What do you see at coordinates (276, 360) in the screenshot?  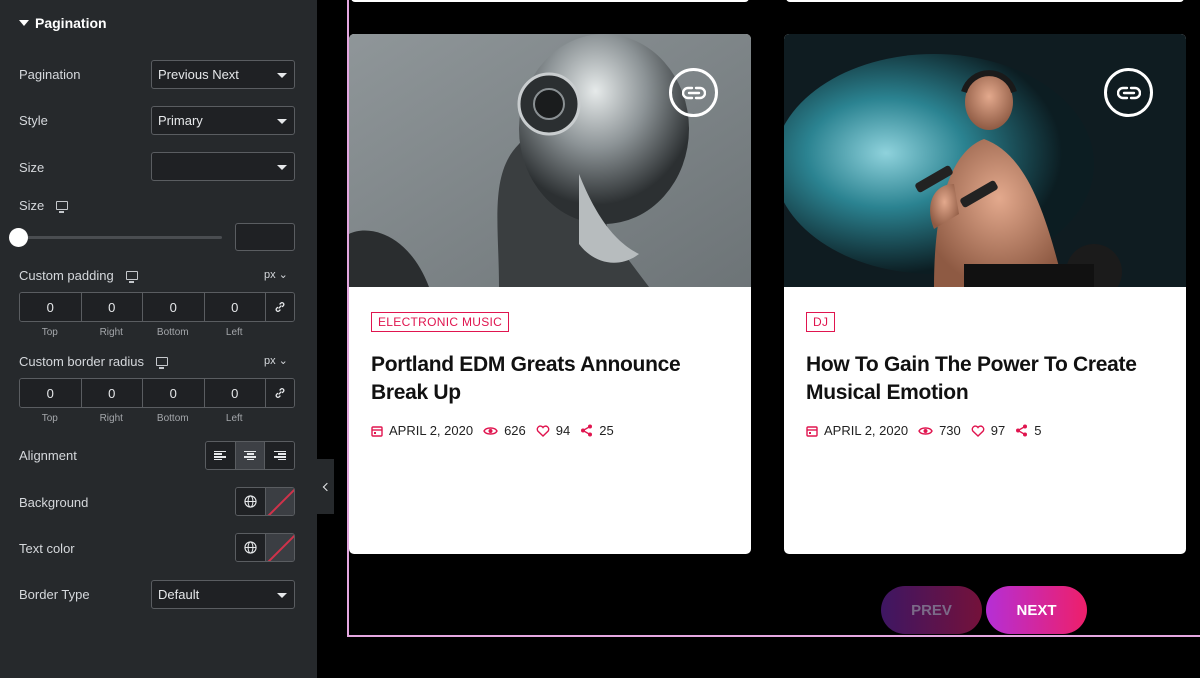 I see `radius-unit-select: px ⌄` at bounding box center [276, 360].